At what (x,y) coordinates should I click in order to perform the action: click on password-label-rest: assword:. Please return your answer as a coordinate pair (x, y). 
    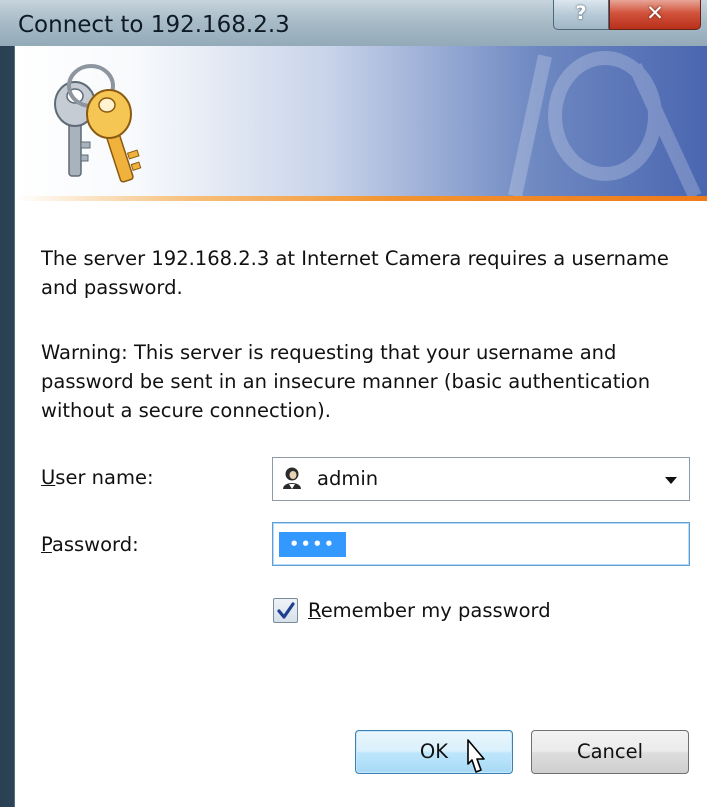
    Looking at the image, I should click on (95, 544).